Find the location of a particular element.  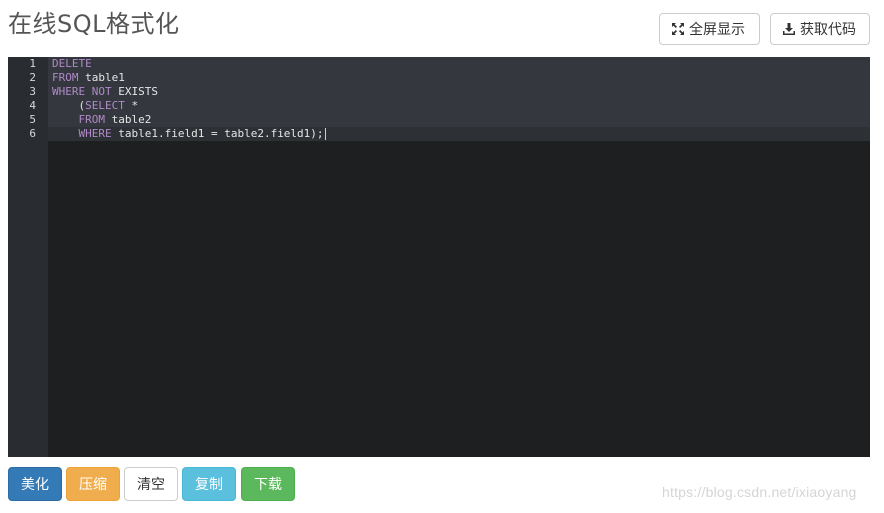

code-line: 6 WHERE table1.field1 = table2.field1); is located at coordinates (439, 134).